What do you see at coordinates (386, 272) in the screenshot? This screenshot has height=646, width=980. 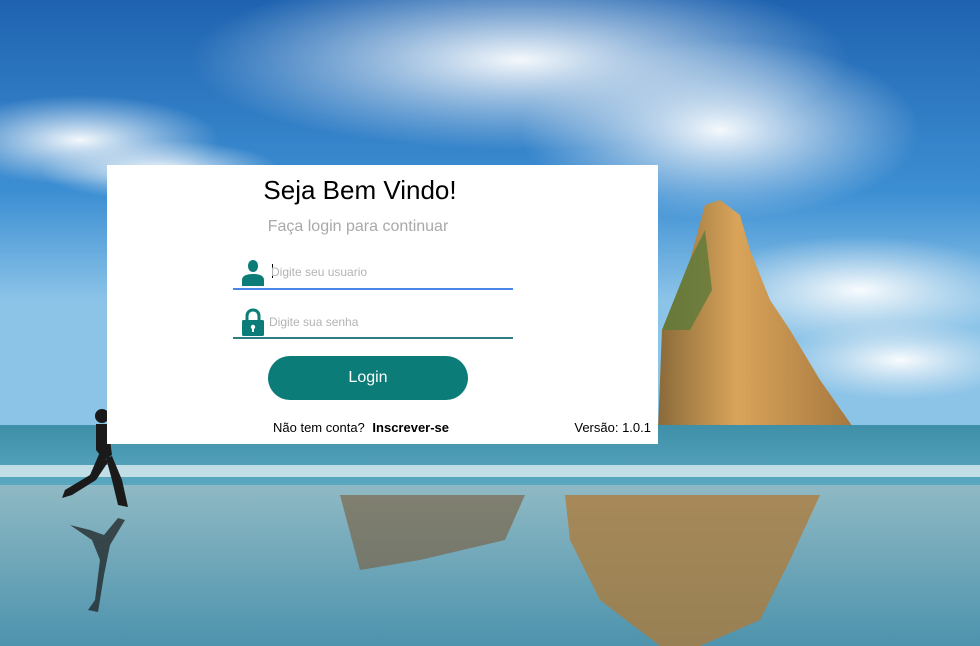 I see `username-input` at bounding box center [386, 272].